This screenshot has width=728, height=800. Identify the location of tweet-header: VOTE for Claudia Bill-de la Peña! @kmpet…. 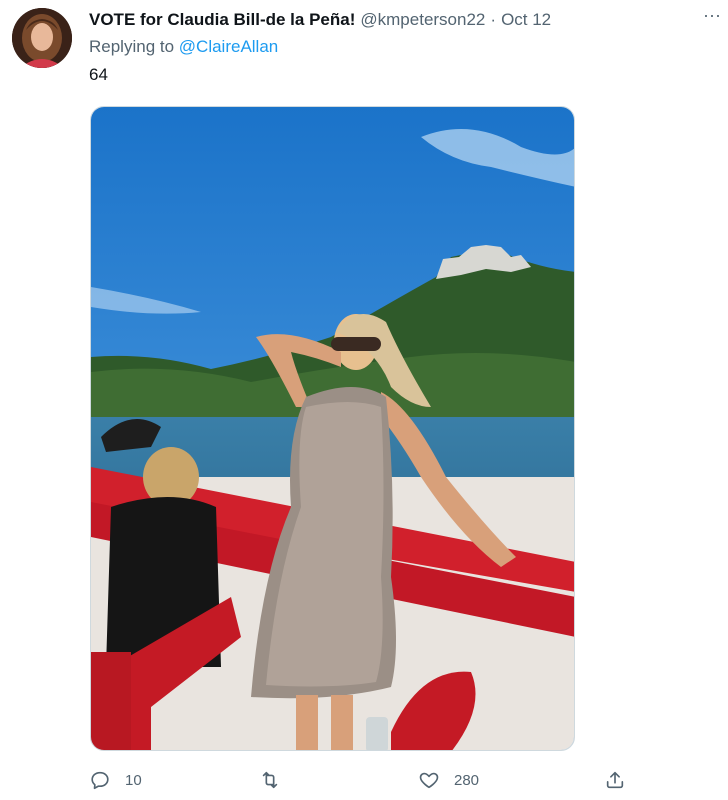
(408, 22).